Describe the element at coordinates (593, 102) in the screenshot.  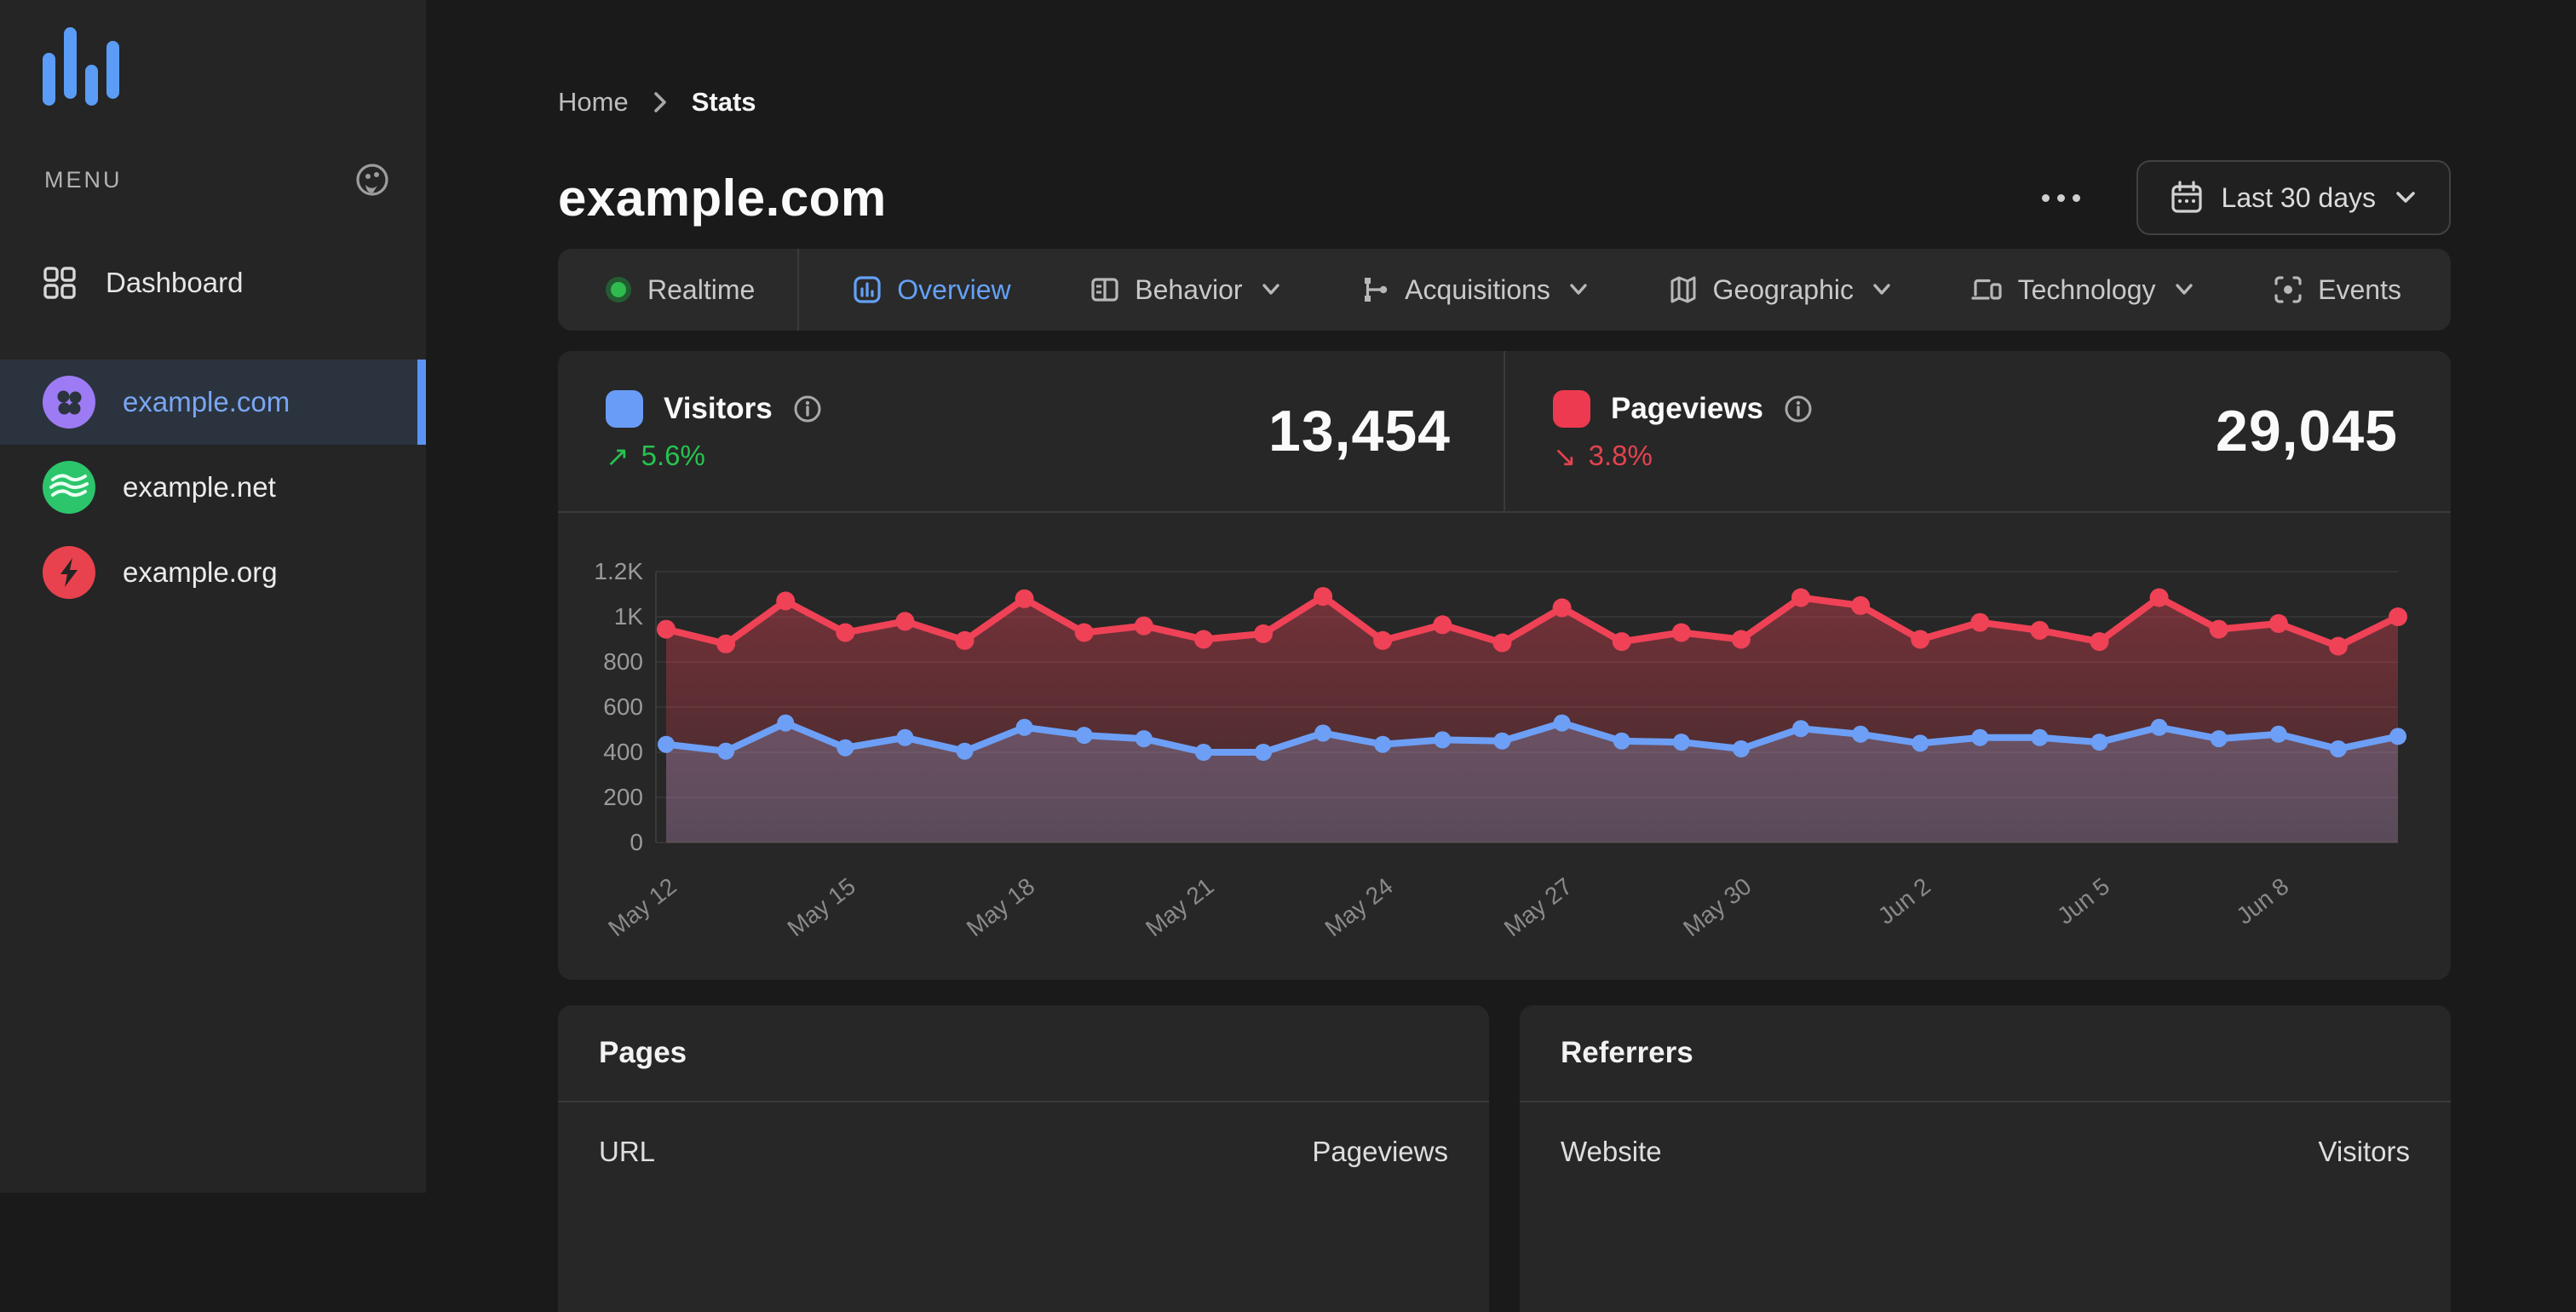
I see `breadcrumb-home-link: Home` at that location.